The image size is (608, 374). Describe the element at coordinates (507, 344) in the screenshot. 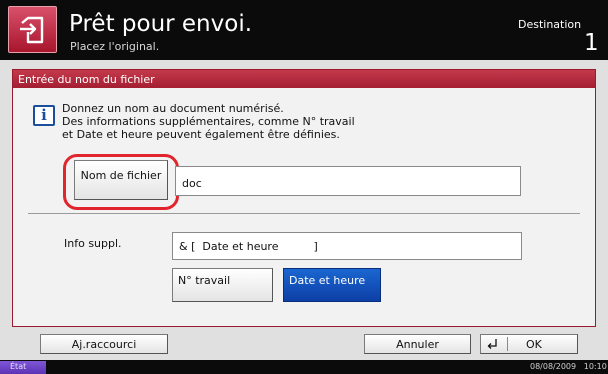

I see `ok-separator` at that location.